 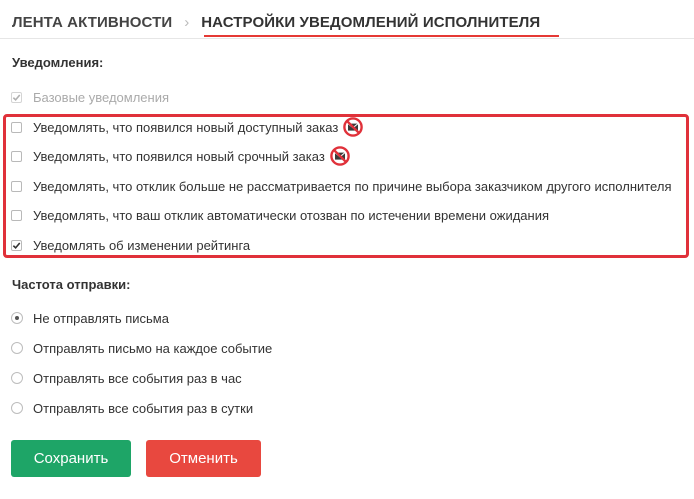 What do you see at coordinates (143, 408) in the screenshot?
I see `option-label: Отправлять все события раз в сутки` at bounding box center [143, 408].